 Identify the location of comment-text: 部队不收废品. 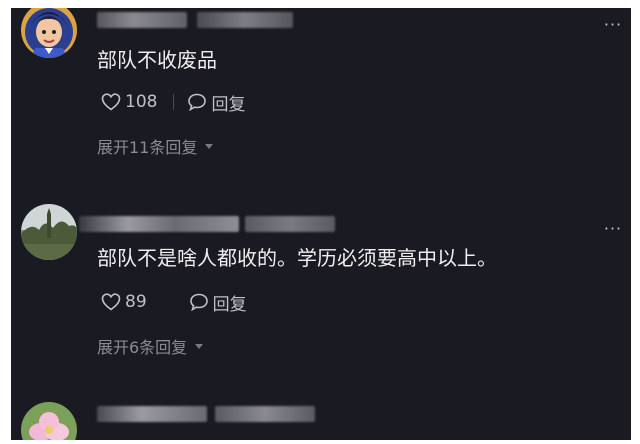
(157, 60).